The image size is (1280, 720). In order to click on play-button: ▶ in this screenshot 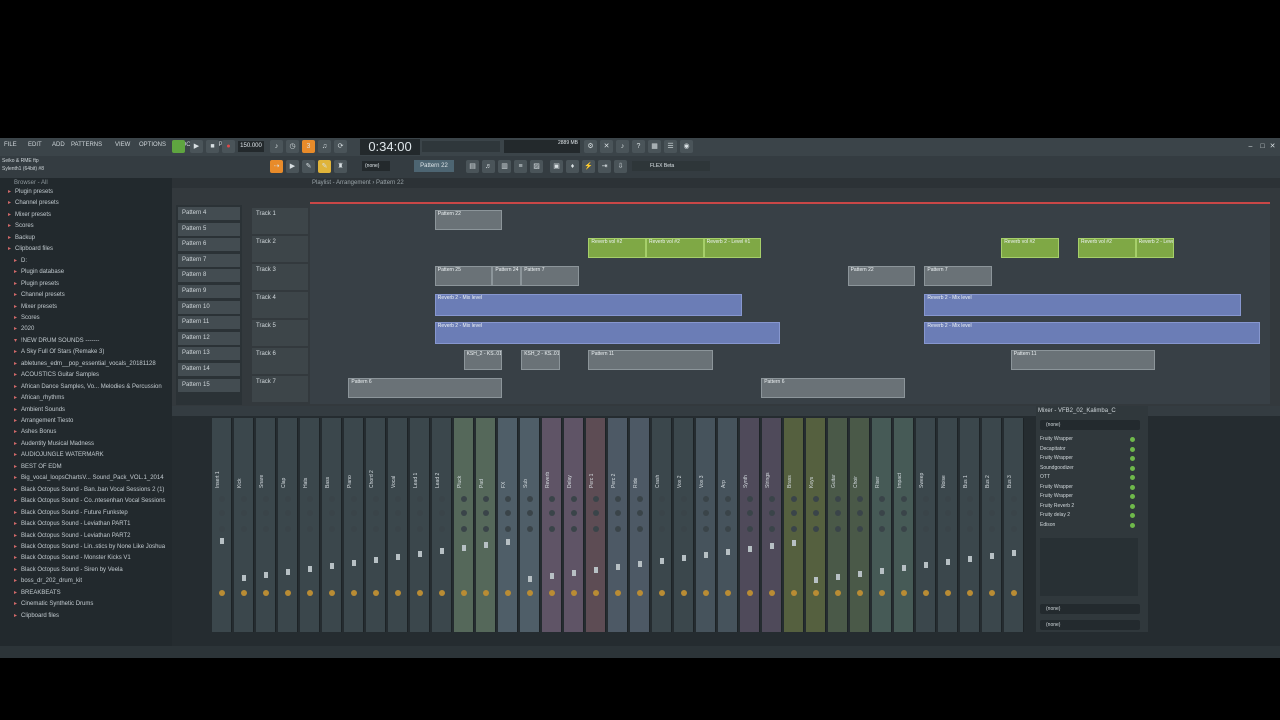, I will do `click(196, 146)`.